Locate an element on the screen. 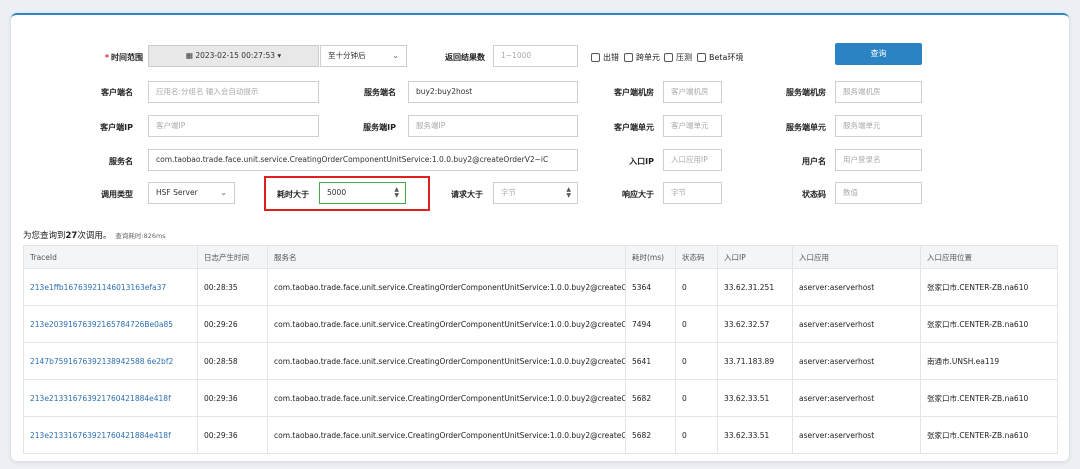  checkbox-error: 出错 is located at coordinates (605, 57).